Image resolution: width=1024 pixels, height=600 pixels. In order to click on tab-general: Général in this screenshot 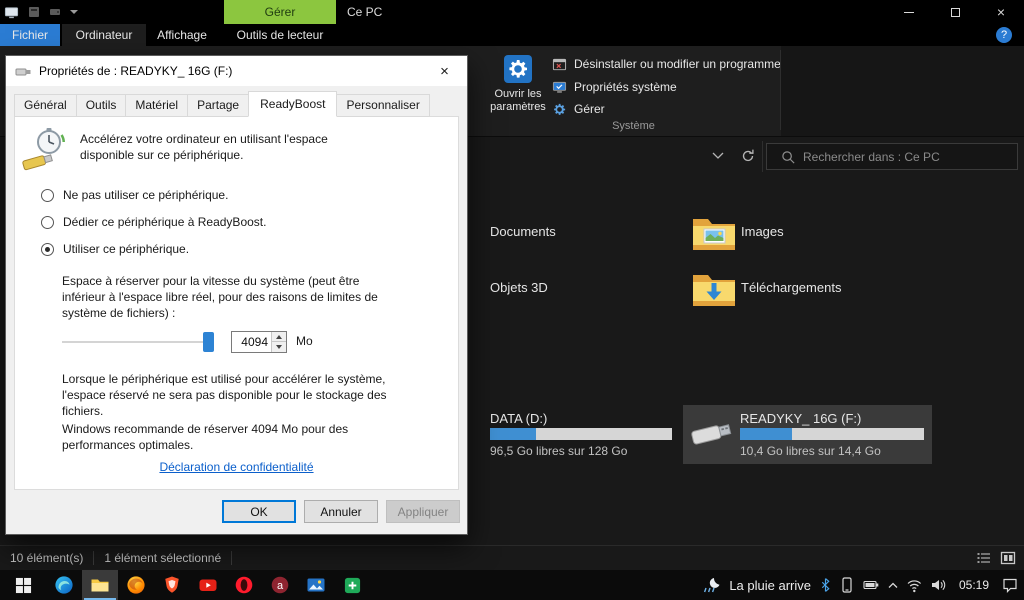, I will do `click(45, 105)`.